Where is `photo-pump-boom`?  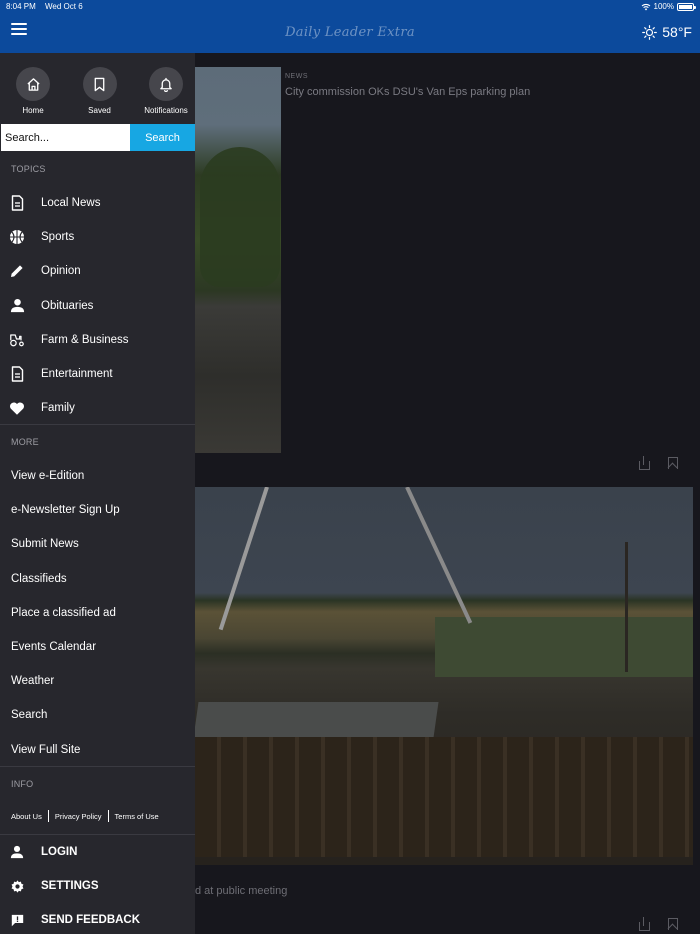 photo-pump-boom is located at coordinates (243, 559).